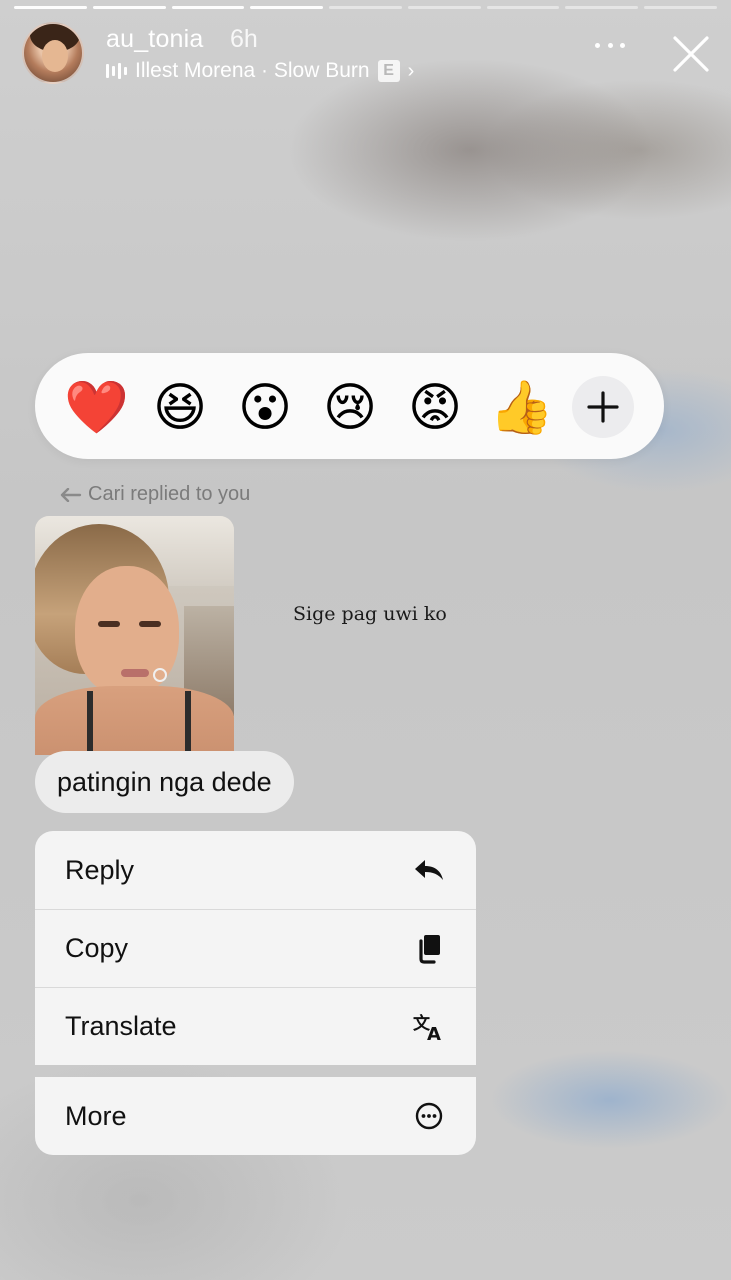 This screenshot has height=1280, width=731. I want to click on chevron-right-icon: ›, so click(411, 70).